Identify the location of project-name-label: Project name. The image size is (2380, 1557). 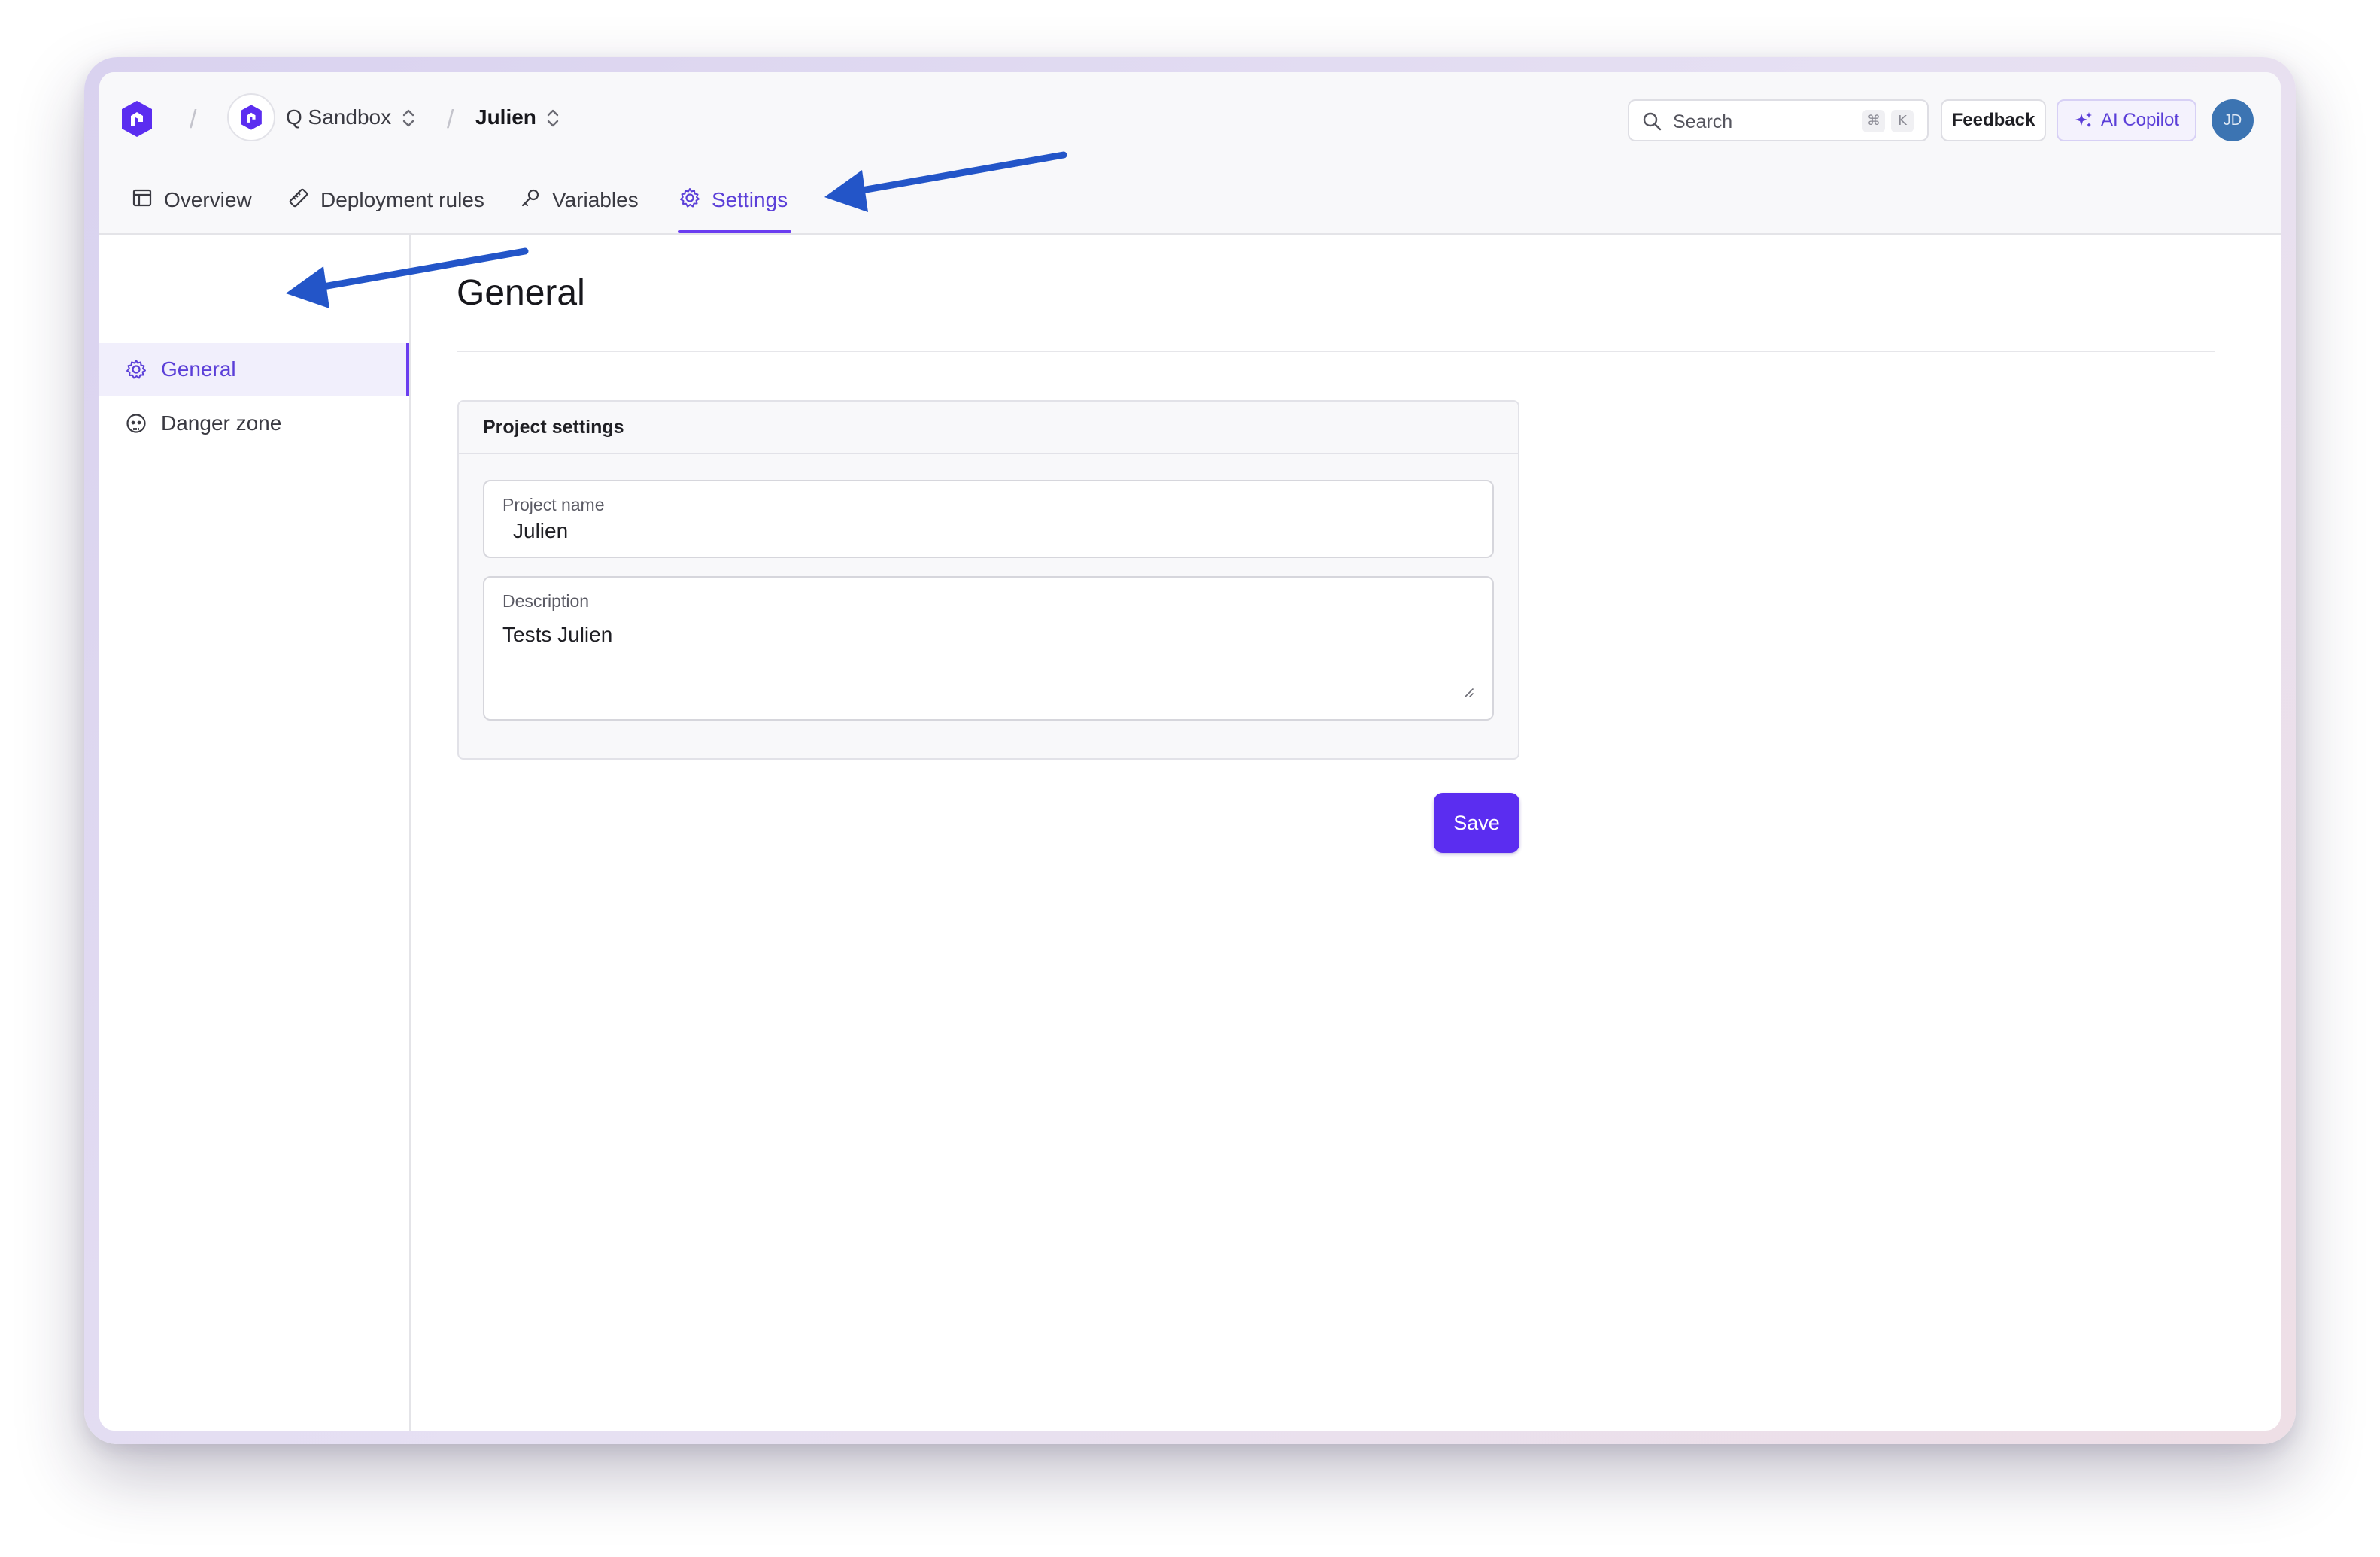
(553, 504).